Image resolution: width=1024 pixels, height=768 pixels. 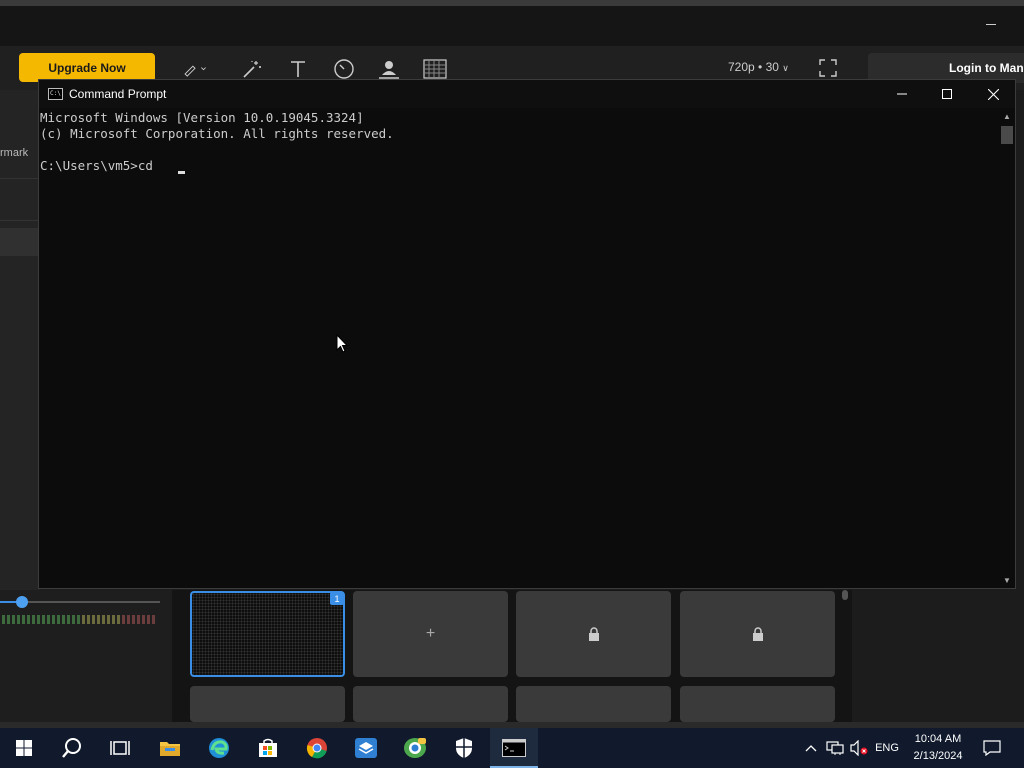 What do you see at coordinates (1007, 135) in the screenshot?
I see `scrollbar-thumb` at bounding box center [1007, 135].